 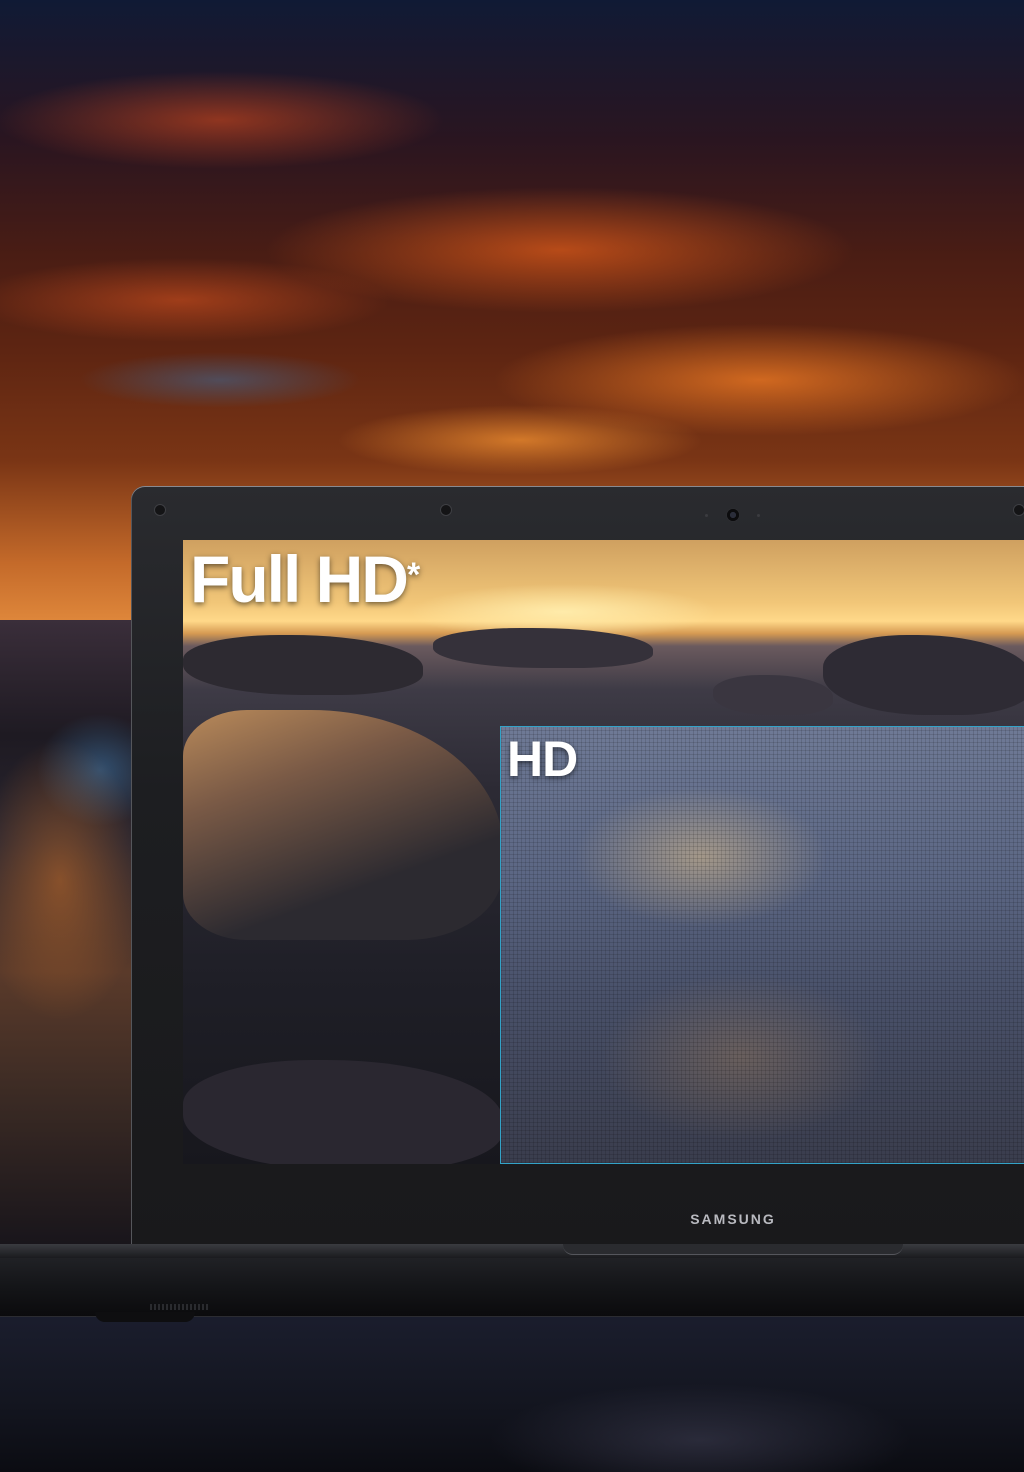 I want to click on speaker-vent, so click(x=180, y=1307).